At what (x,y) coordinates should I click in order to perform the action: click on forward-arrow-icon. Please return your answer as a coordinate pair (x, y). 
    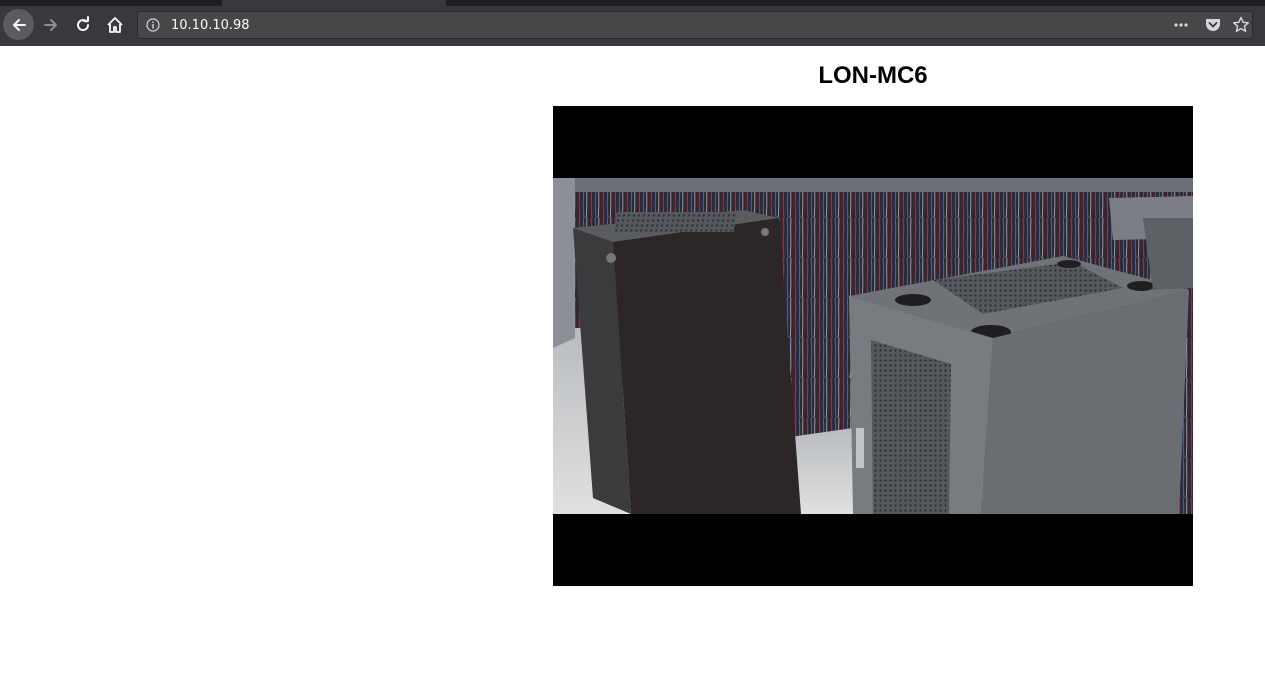
    Looking at the image, I should click on (50, 25).